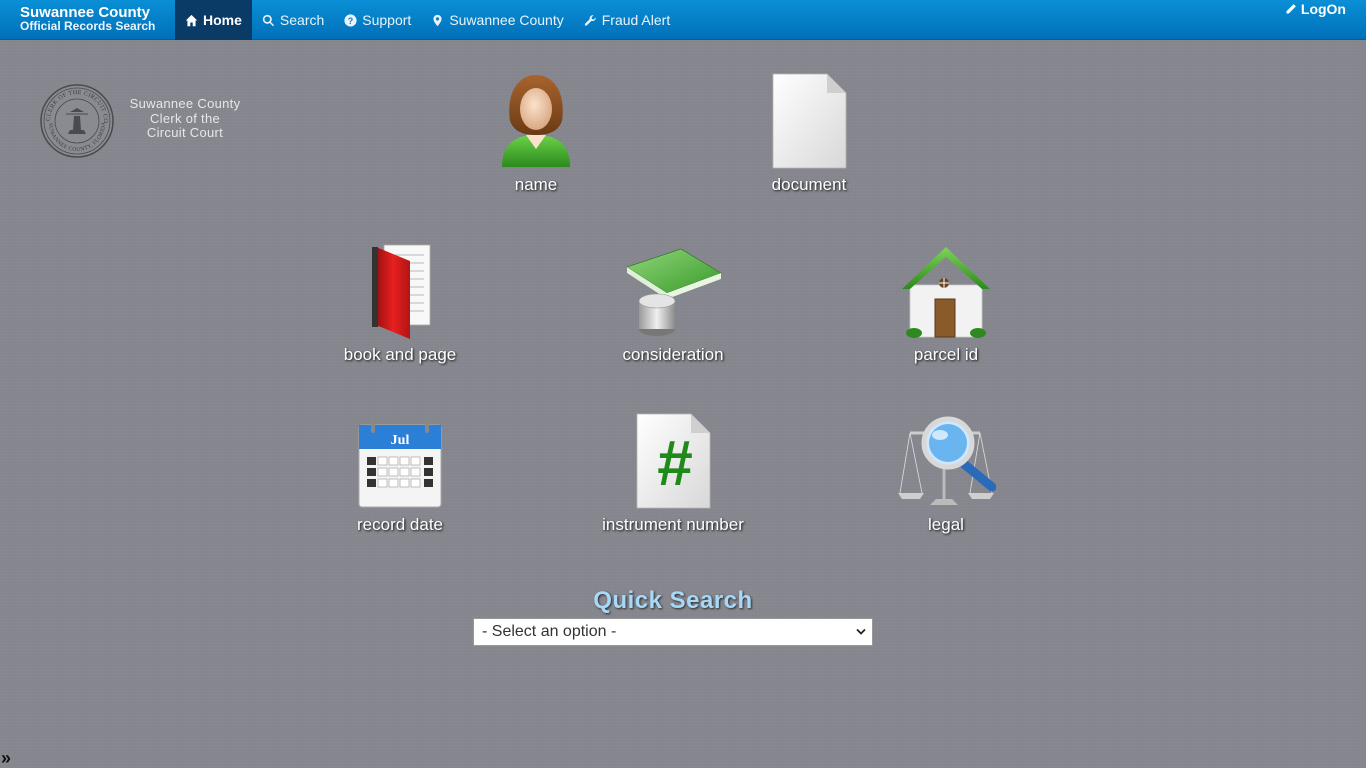 This screenshot has height=768, width=1366. I want to click on nav-county: Suwannee County, so click(497, 20).